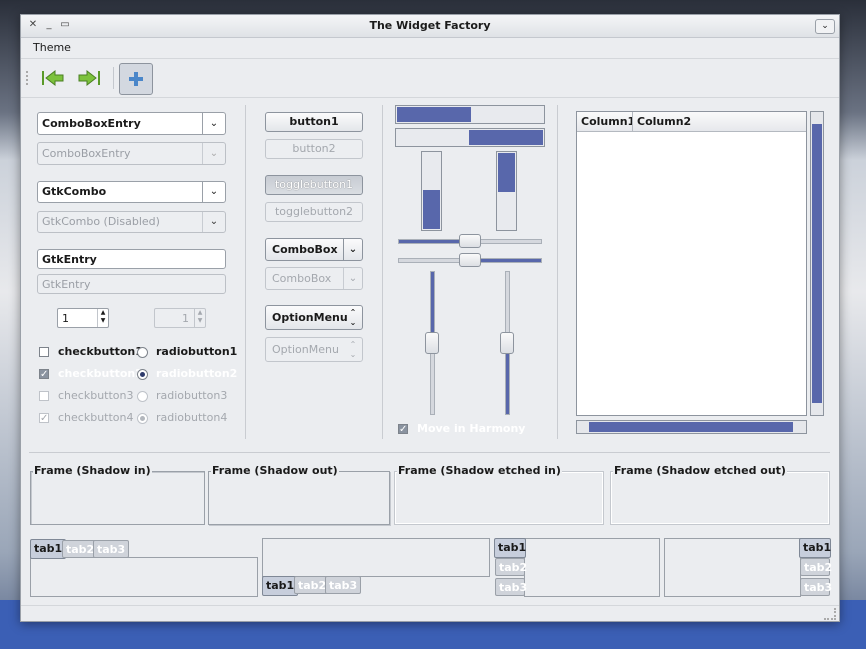 Image resolution: width=866 pixels, height=649 pixels. Describe the element at coordinates (131, 192) in the screenshot. I see `gtk-combo: GtkCombo ⌄` at that location.